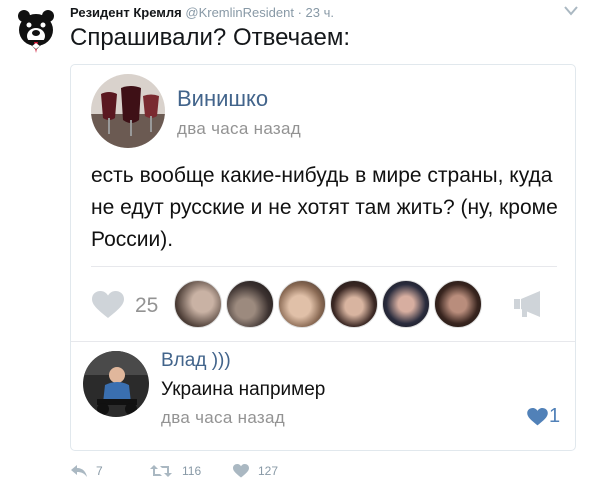 The height and width of the screenshot is (497, 612). What do you see at coordinates (116, 384) in the screenshot?
I see `comment-author-avatar` at bounding box center [116, 384].